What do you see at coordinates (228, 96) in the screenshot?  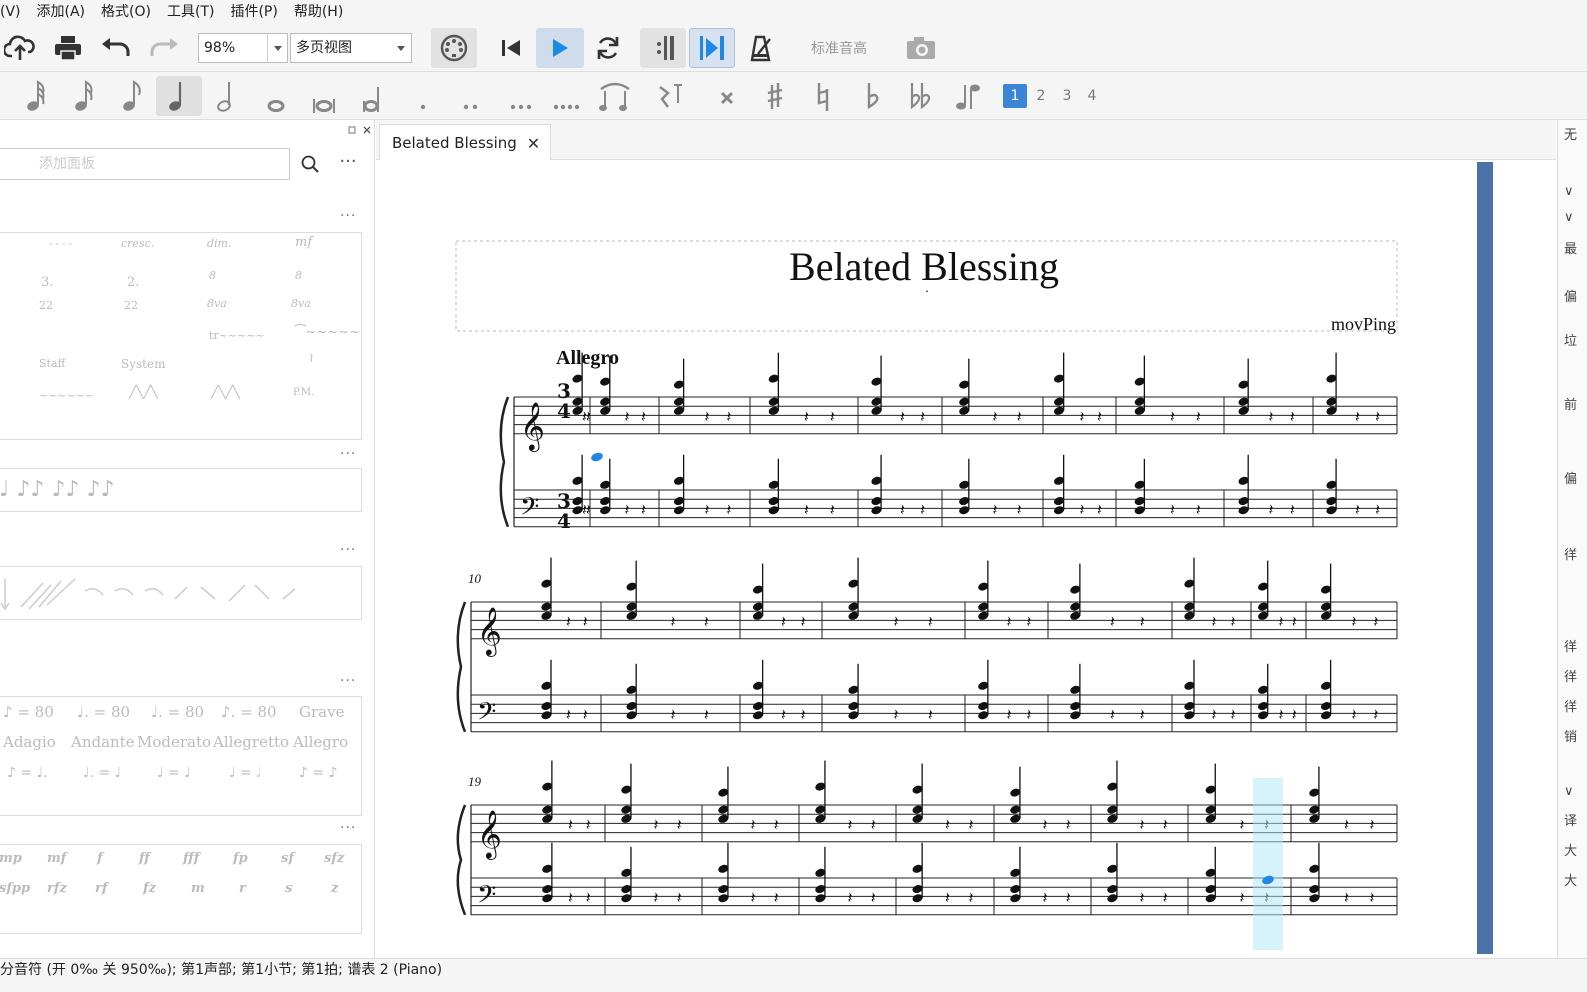 I see `duration-half-button` at bounding box center [228, 96].